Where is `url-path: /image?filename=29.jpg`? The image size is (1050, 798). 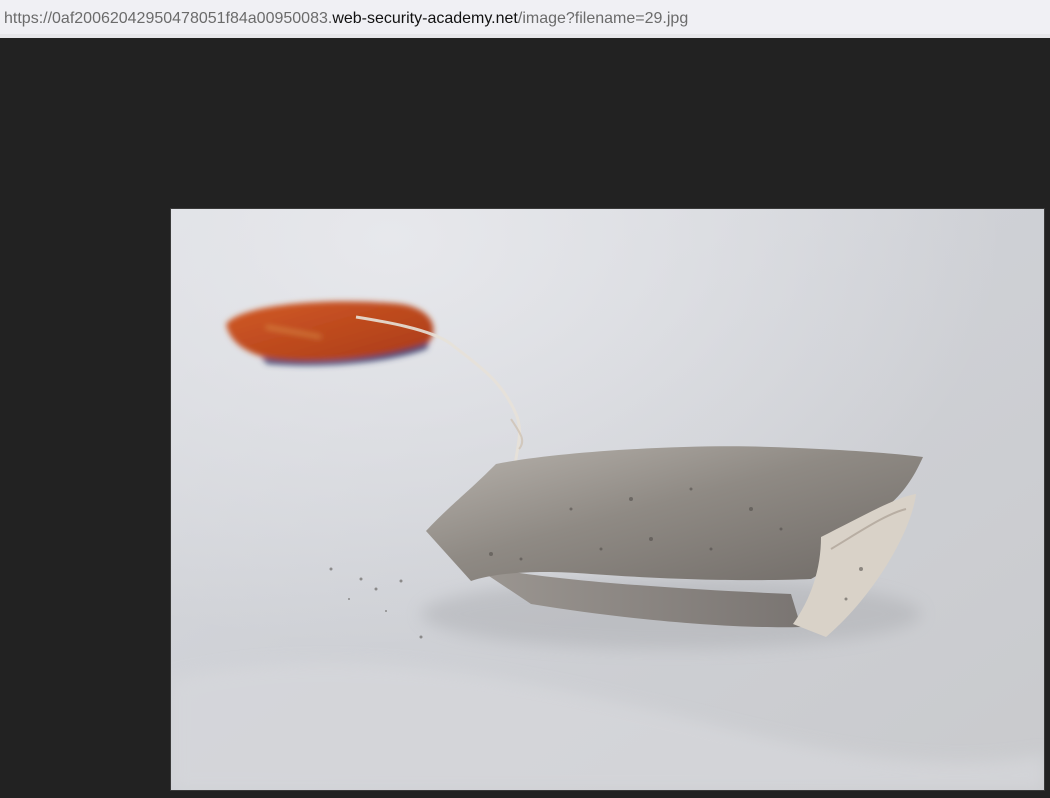 url-path: /image?filename=29.jpg is located at coordinates (603, 18).